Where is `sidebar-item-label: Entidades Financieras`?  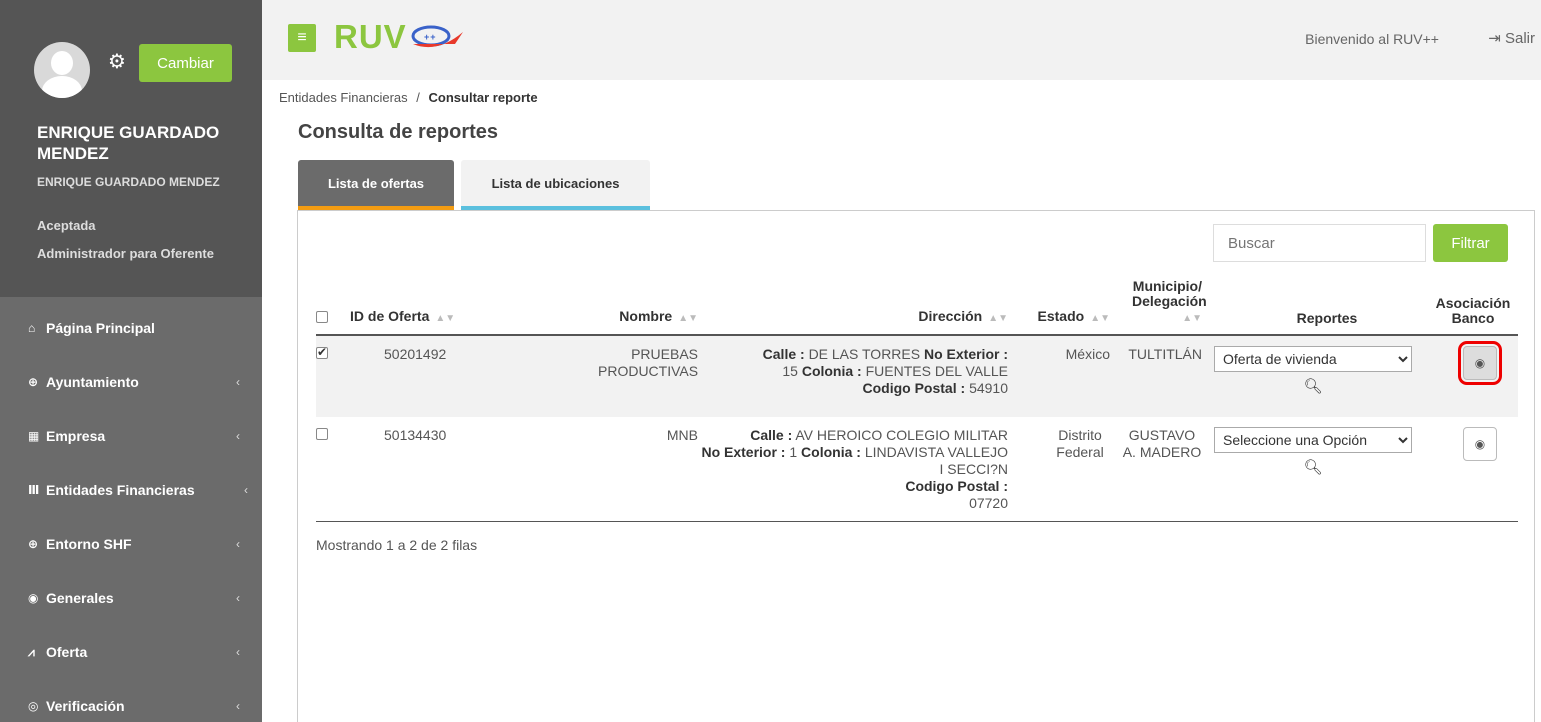 sidebar-item-label: Entidades Financieras is located at coordinates (120, 490).